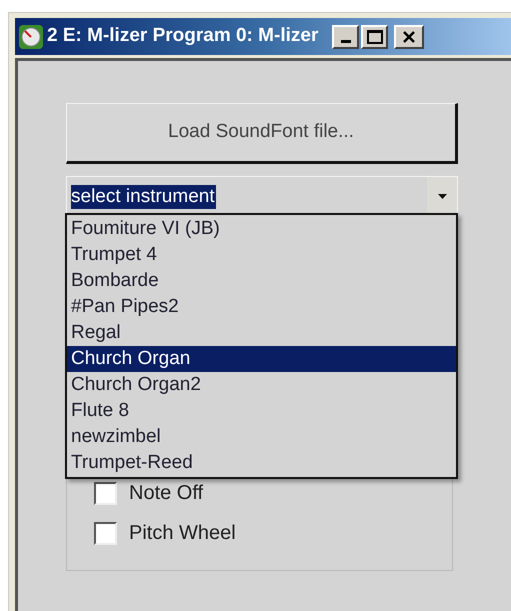  Describe the element at coordinates (345, 41) in the screenshot. I see `minimize-icon` at that location.